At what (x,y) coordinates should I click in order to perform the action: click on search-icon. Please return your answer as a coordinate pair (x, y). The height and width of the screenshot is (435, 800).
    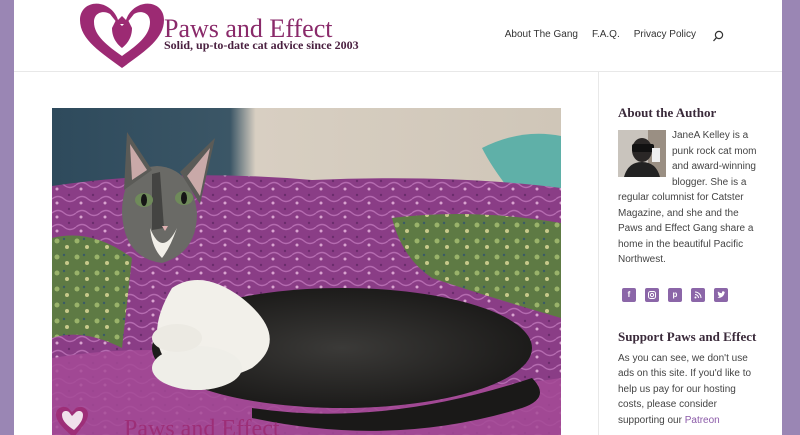
    Looking at the image, I should click on (718, 36).